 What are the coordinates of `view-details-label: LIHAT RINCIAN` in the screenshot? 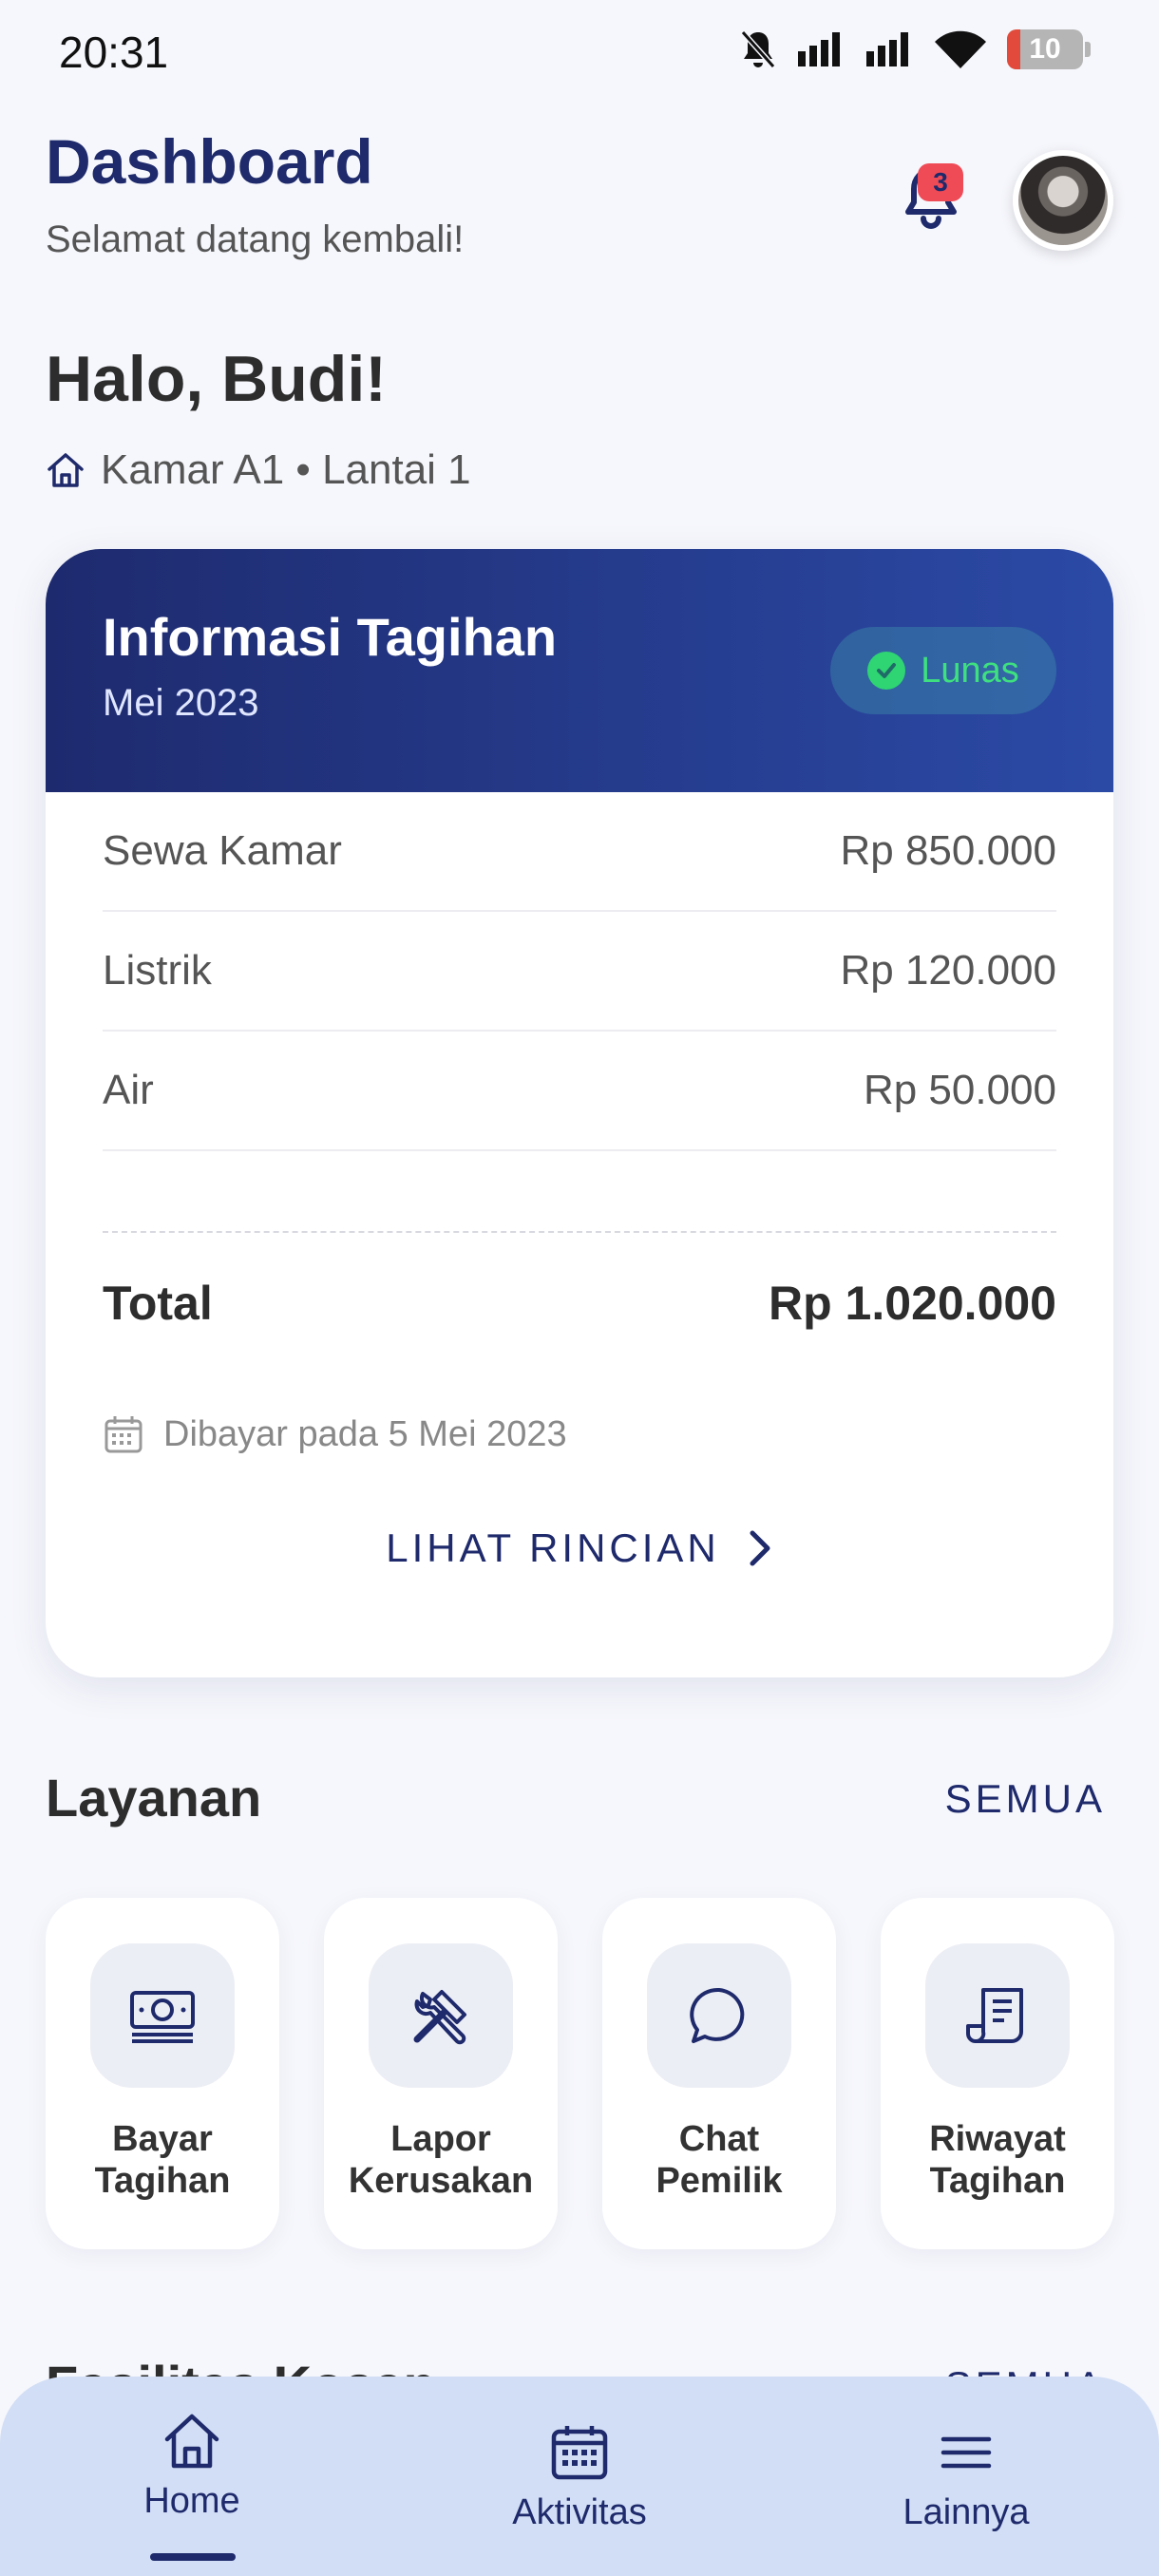 It's located at (553, 1547).